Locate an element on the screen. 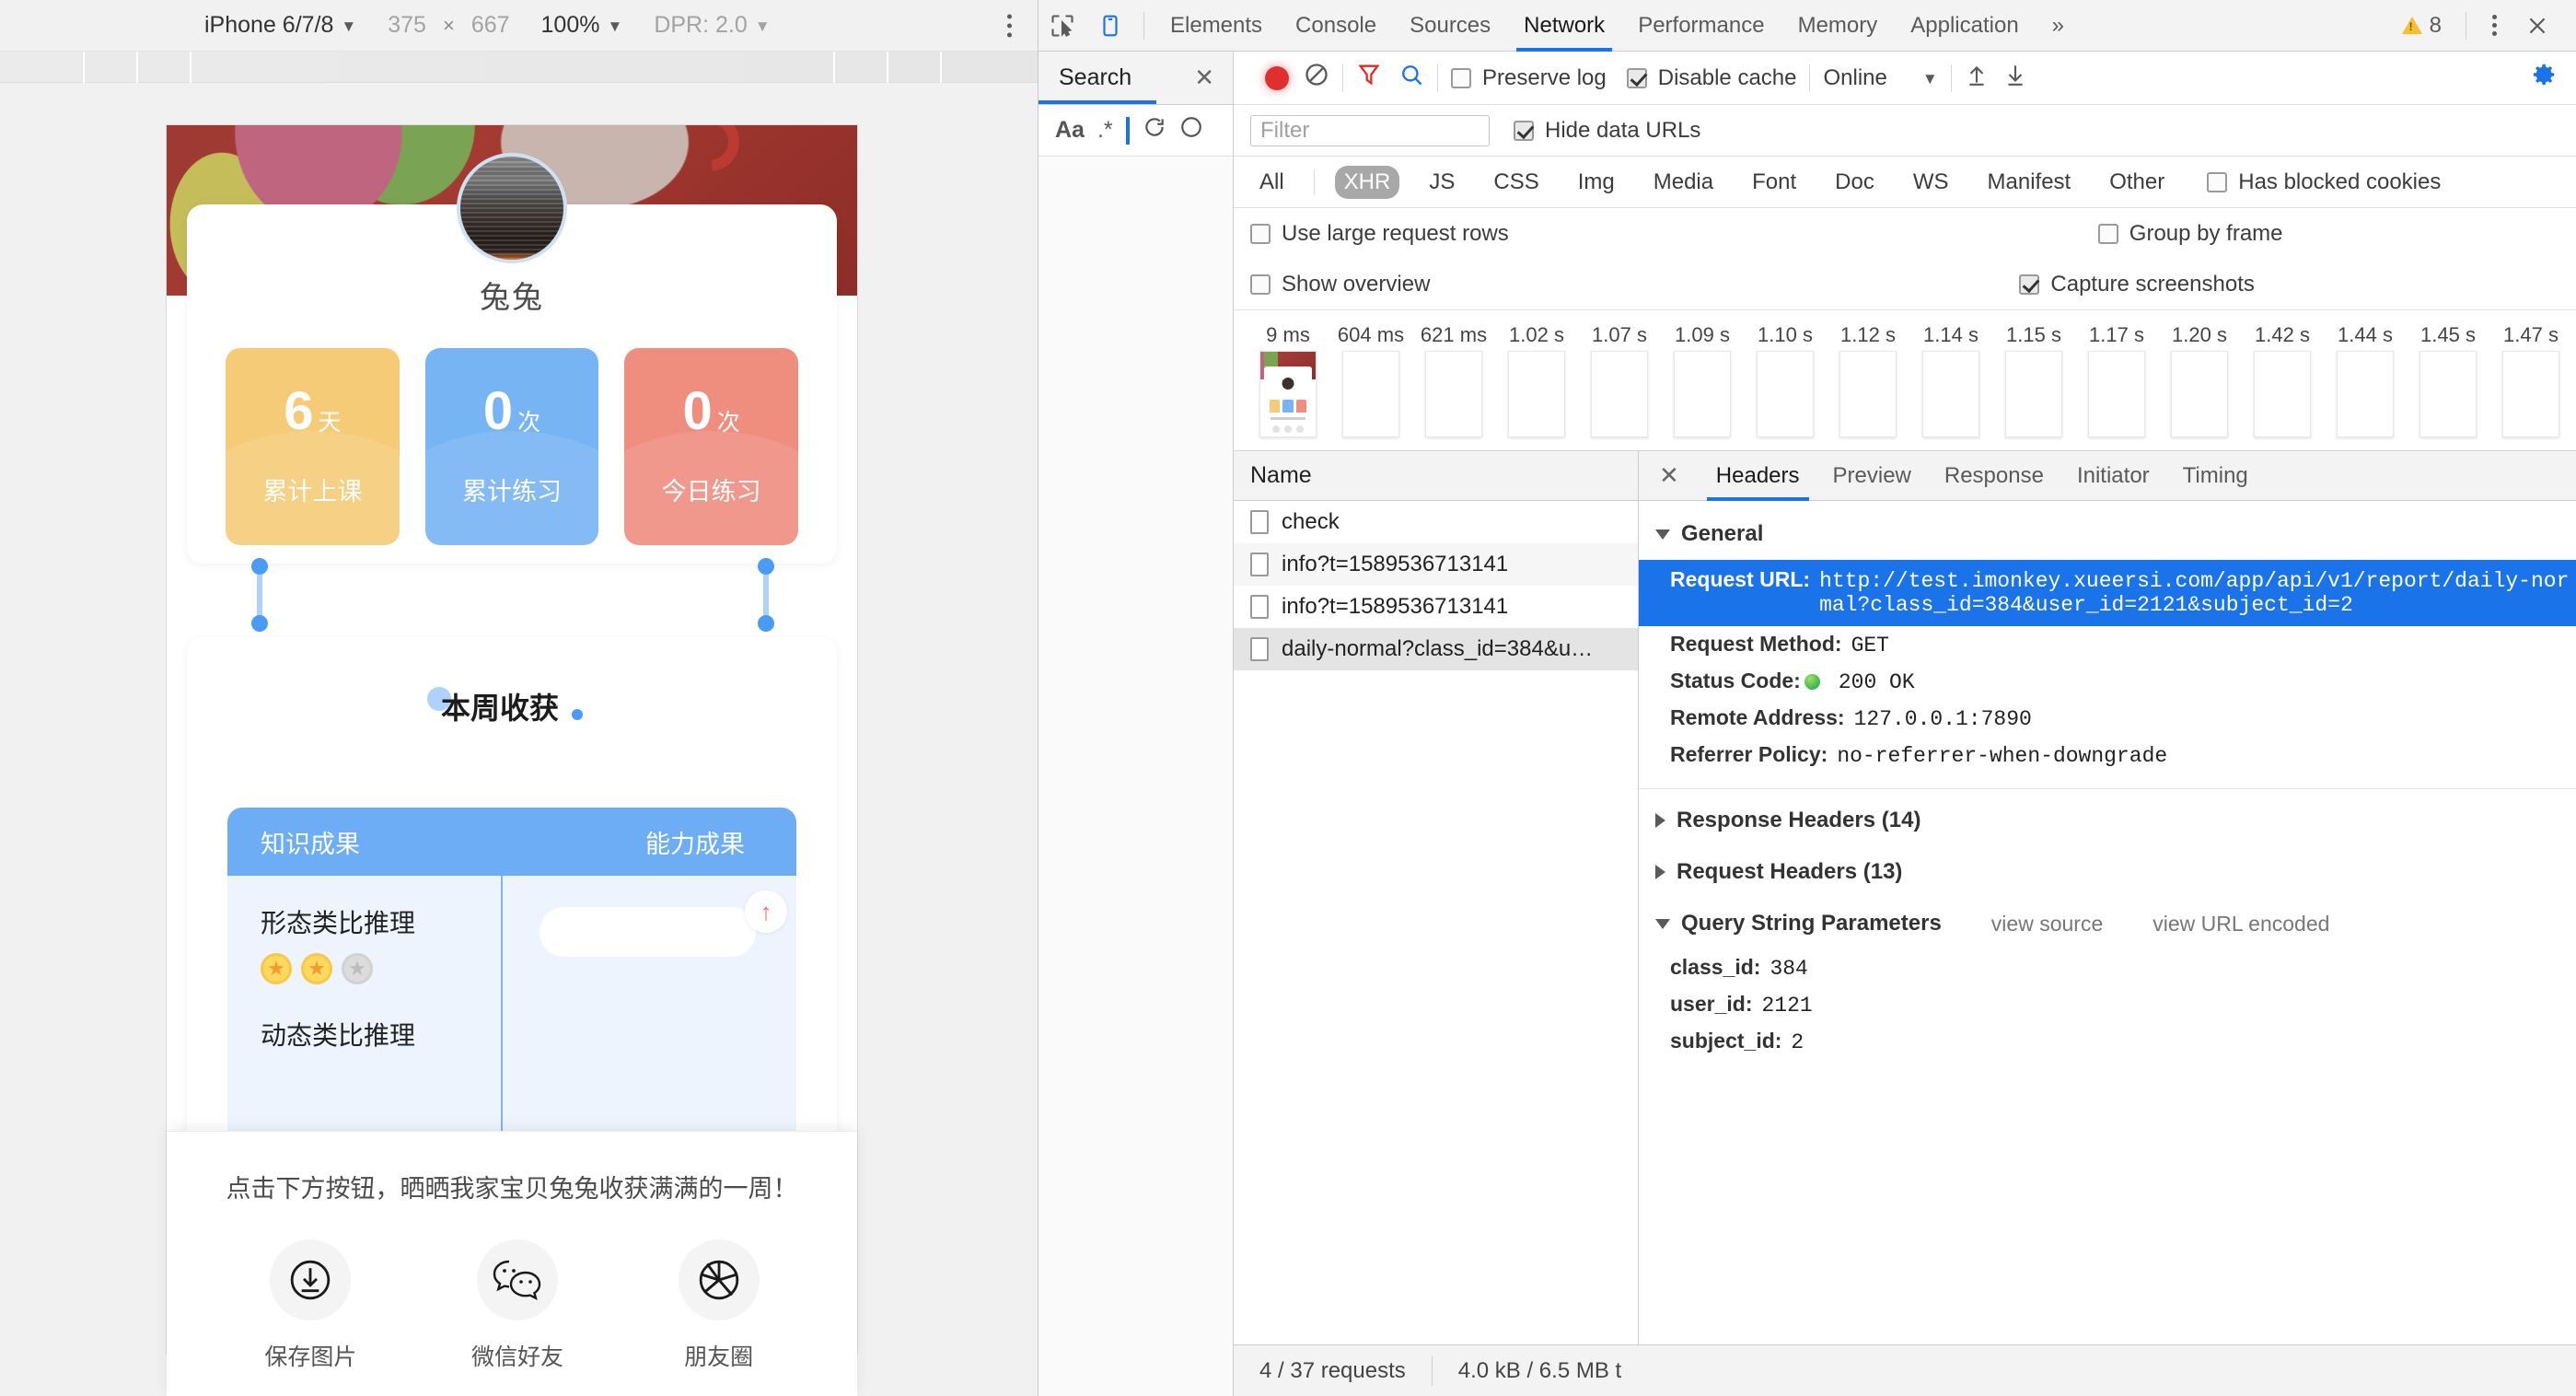 This screenshot has width=2576, height=1396. filmstrip-frame: 1.17 s is located at coordinates (2116, 379).